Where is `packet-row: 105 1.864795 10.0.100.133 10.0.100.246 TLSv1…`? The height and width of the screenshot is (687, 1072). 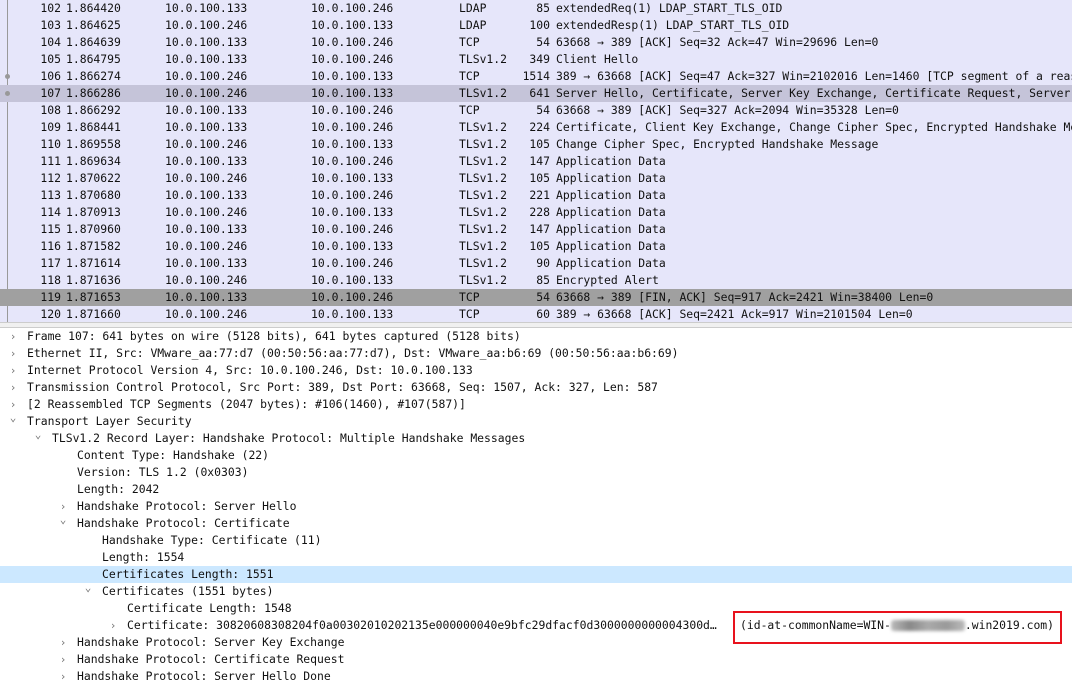
packet-row: 105 1.864795 10.0.100.133 10.0.100.246 TLSv1… is located at coordinates (536, 59).